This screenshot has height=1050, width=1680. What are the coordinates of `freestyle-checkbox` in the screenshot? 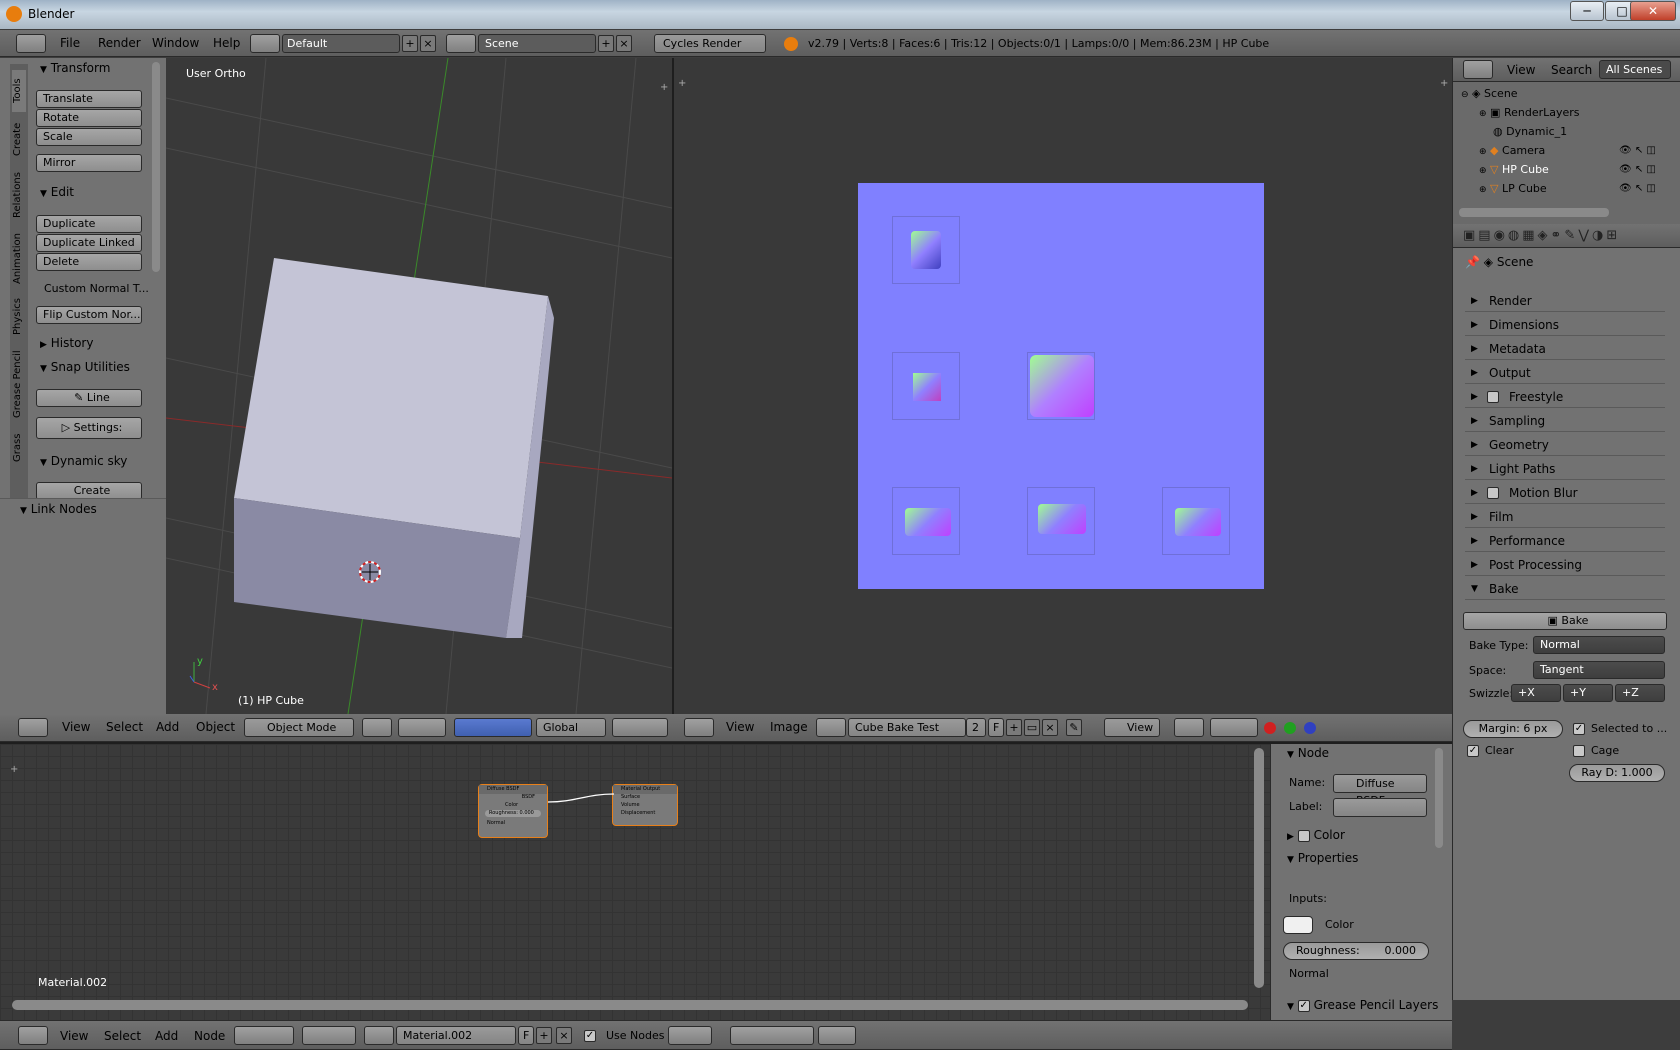 It's located at (1493, 397).